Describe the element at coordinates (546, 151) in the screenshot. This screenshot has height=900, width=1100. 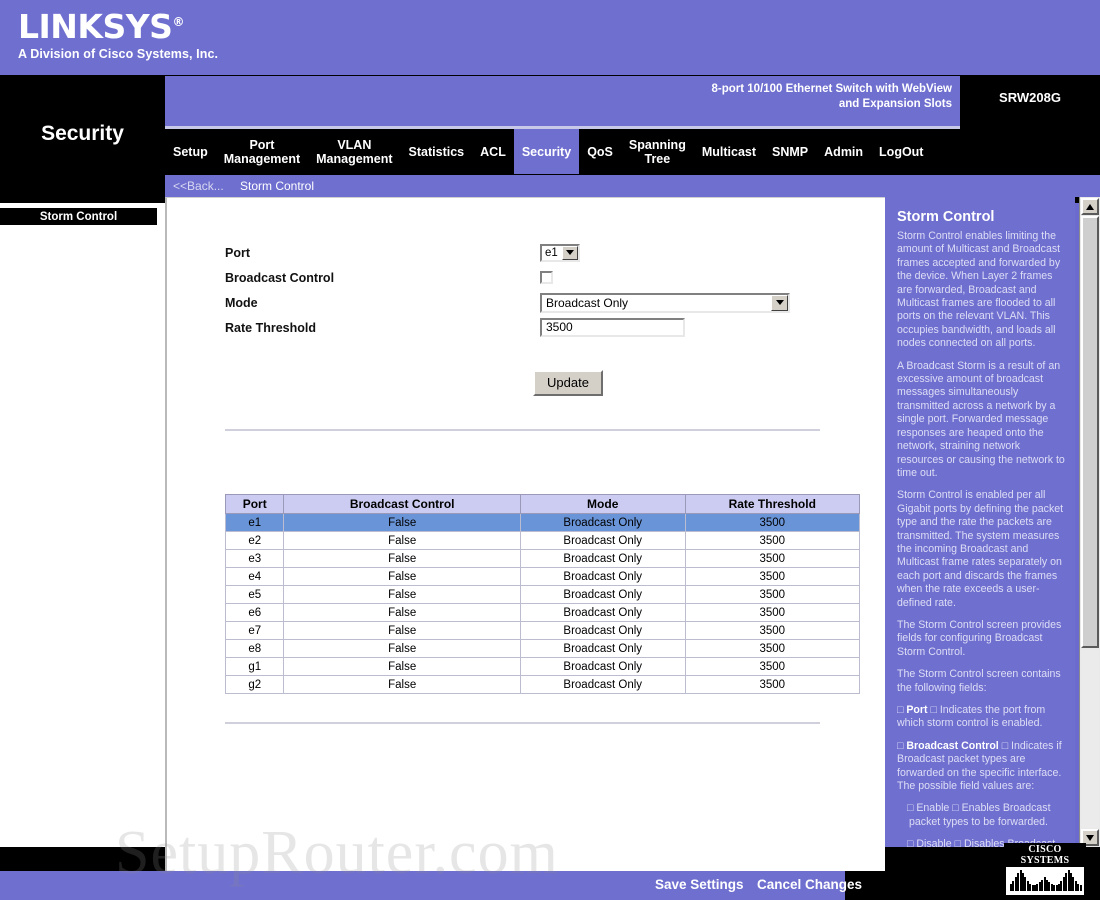
I see `nav-tab-security: Security` at that location.